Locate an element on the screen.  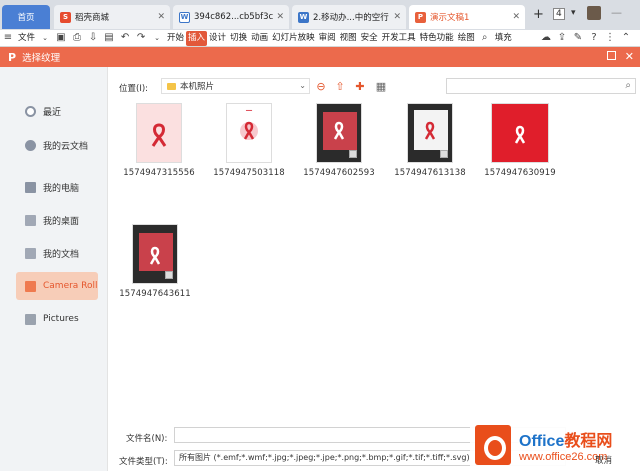
ribbon-tab-home: 开始 is located at coordinates (175, 38).